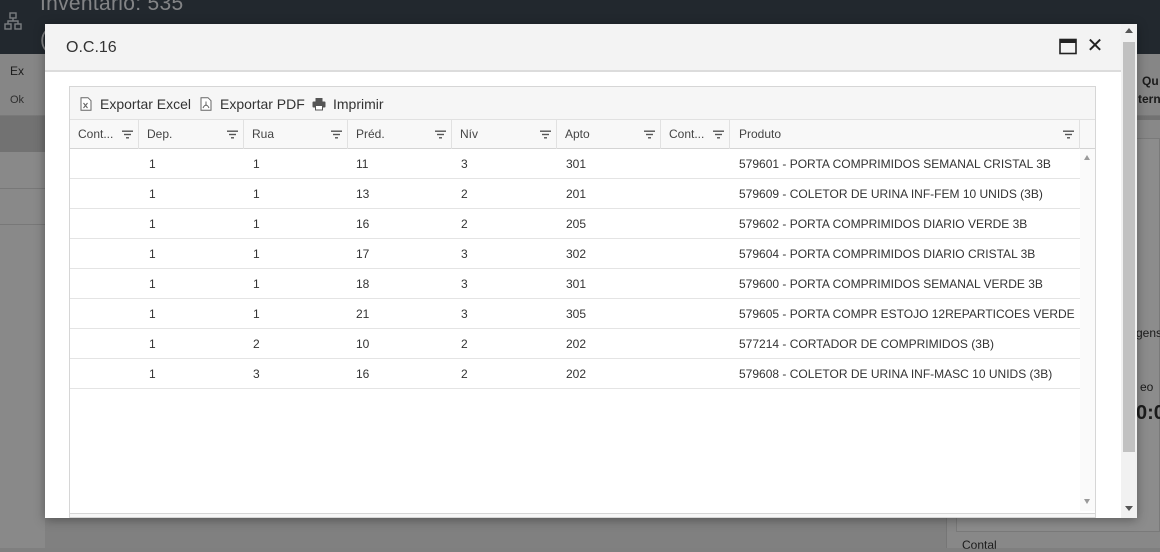 Image resolution: width=1160 pixels, height=552 pixels. What do you see at coordinates (583, 48) in the screenshot?
I see `dialog-header: O.C.16 ✕` at bounding box center [583, 48].